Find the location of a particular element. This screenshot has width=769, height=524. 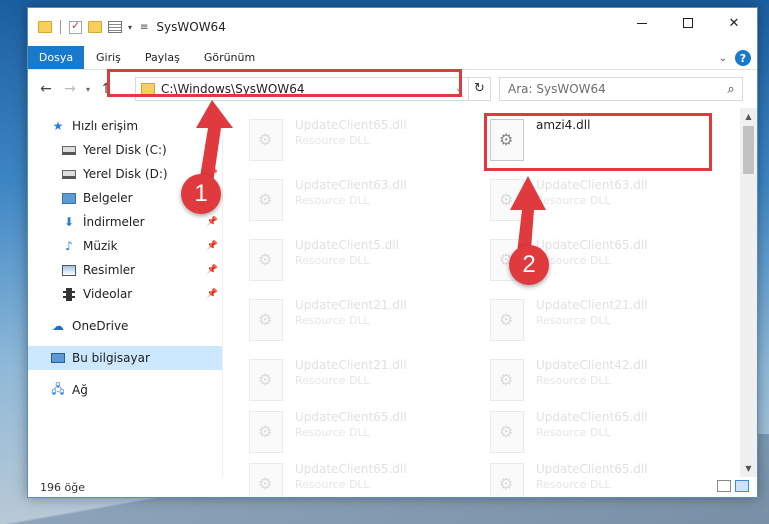

view-toggle is located at coordinates (733, 486).